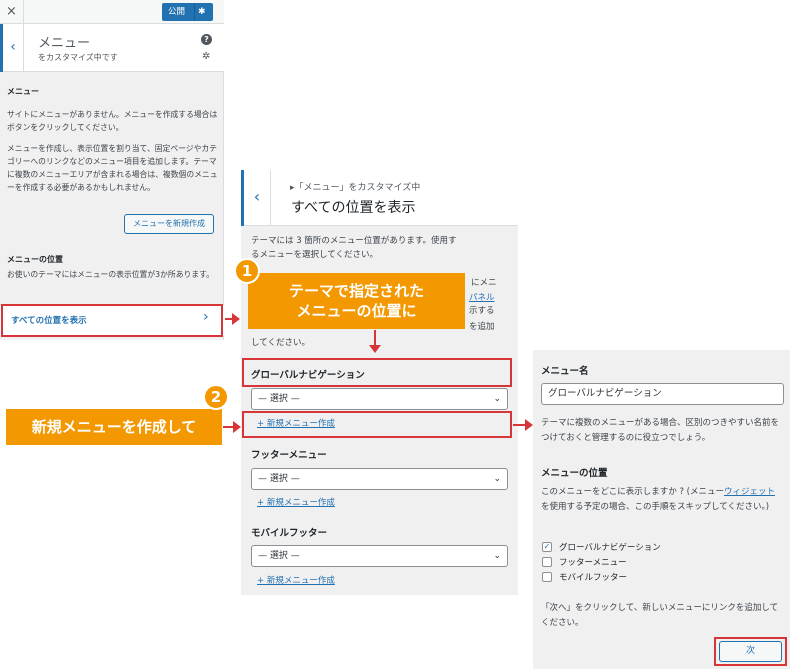 This screenshot has width=790, height=669. I want to click on create-new-menu-button: メニューを新規作成, so click(169, 224).